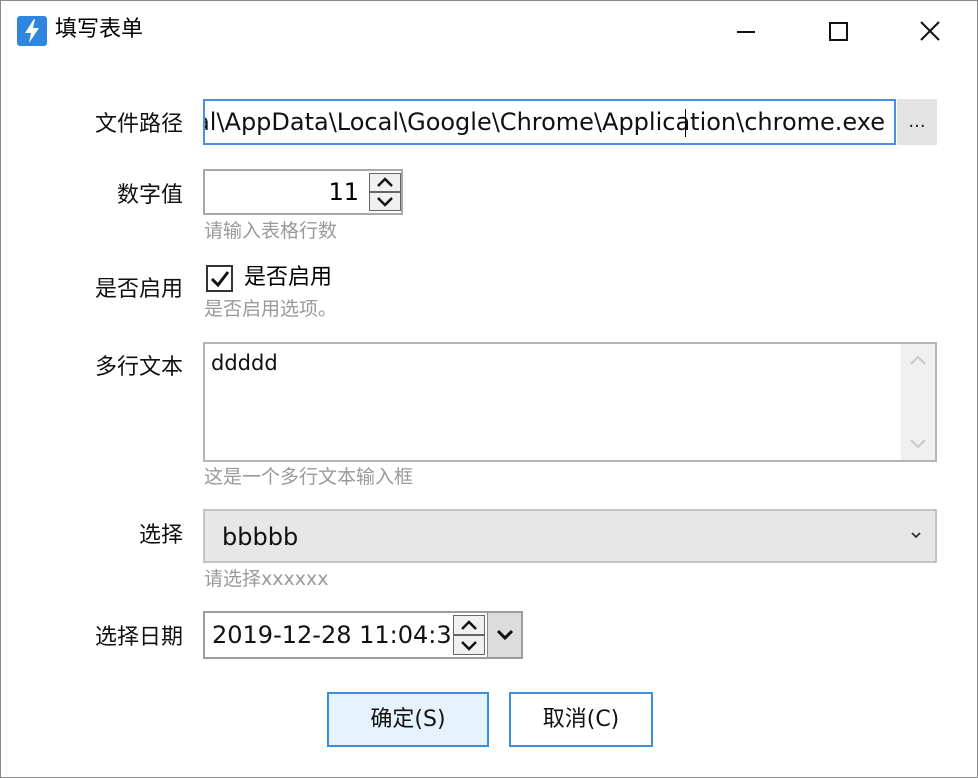 Image resolution: width=978 pixels, height=778 pixels. What do you see at coordinates (489, 31) in the screenshot?
I see `title-bar: 填写表单` at bounding box center [489, 31].